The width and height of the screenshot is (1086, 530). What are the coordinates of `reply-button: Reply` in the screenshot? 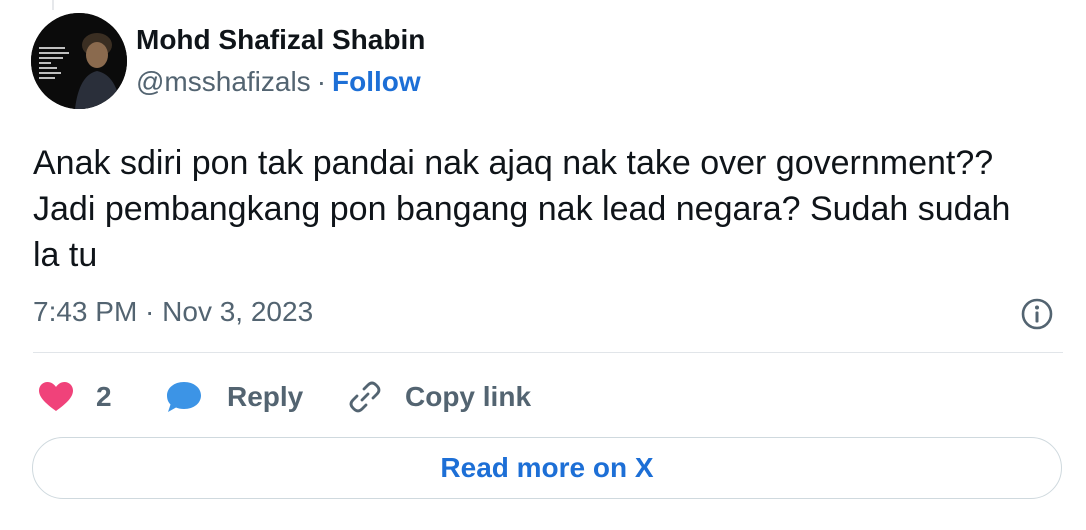 It's located at (234, 397).